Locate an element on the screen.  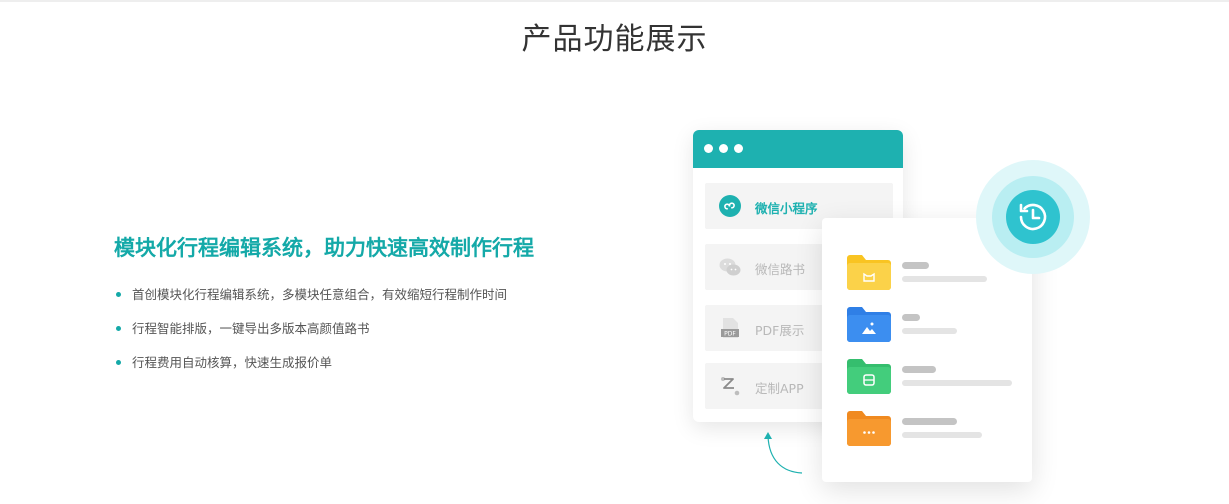
folder-yellow-icon is located at coordinates (869, 272).